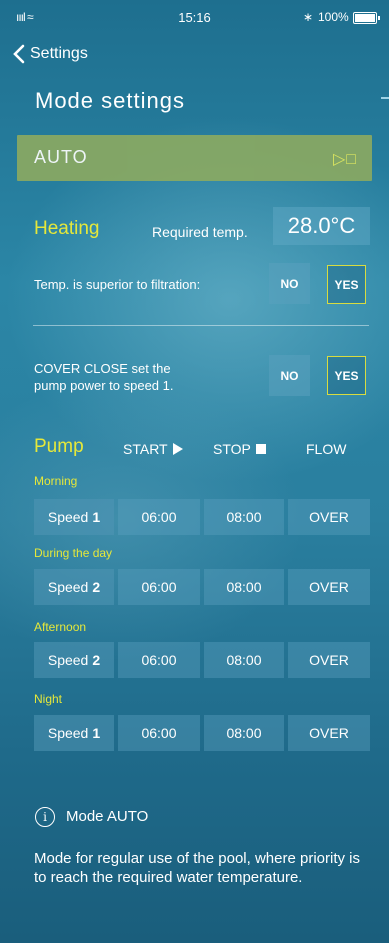  What do you see at coordinates (19, 54) in the screenshot?
I see `chevron-left-icon` at bounding box center [19, 54].